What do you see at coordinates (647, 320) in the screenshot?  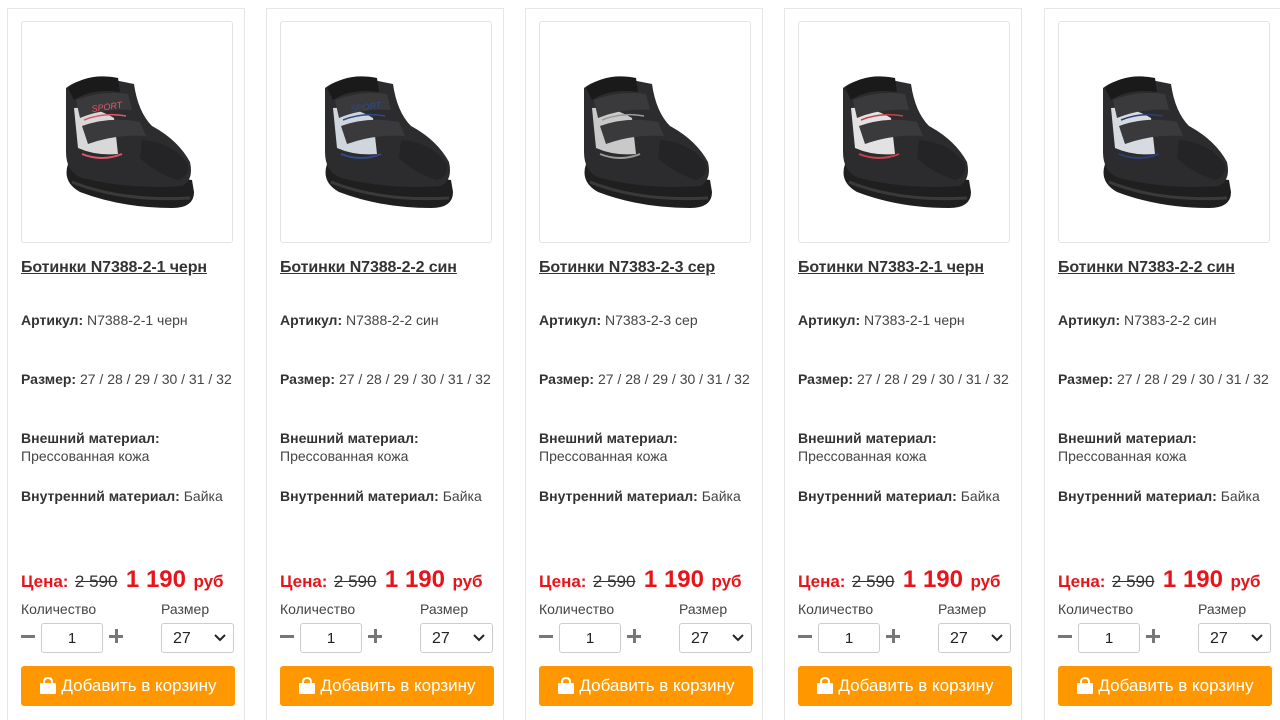 I see `product-article: Артикул: N7383-2-3 сер` at bounding box center [647, 320].